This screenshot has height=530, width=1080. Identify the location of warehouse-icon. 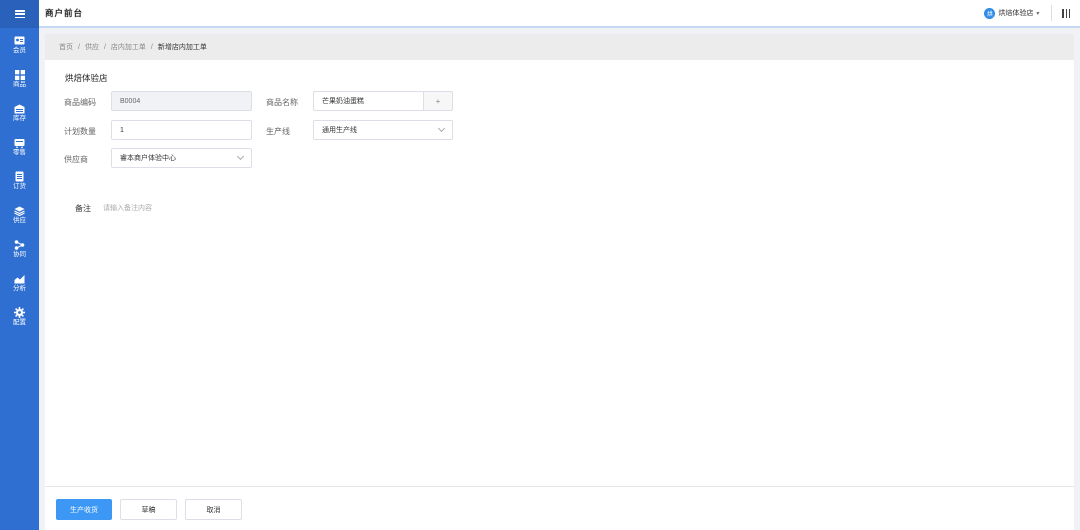
(19, 108).